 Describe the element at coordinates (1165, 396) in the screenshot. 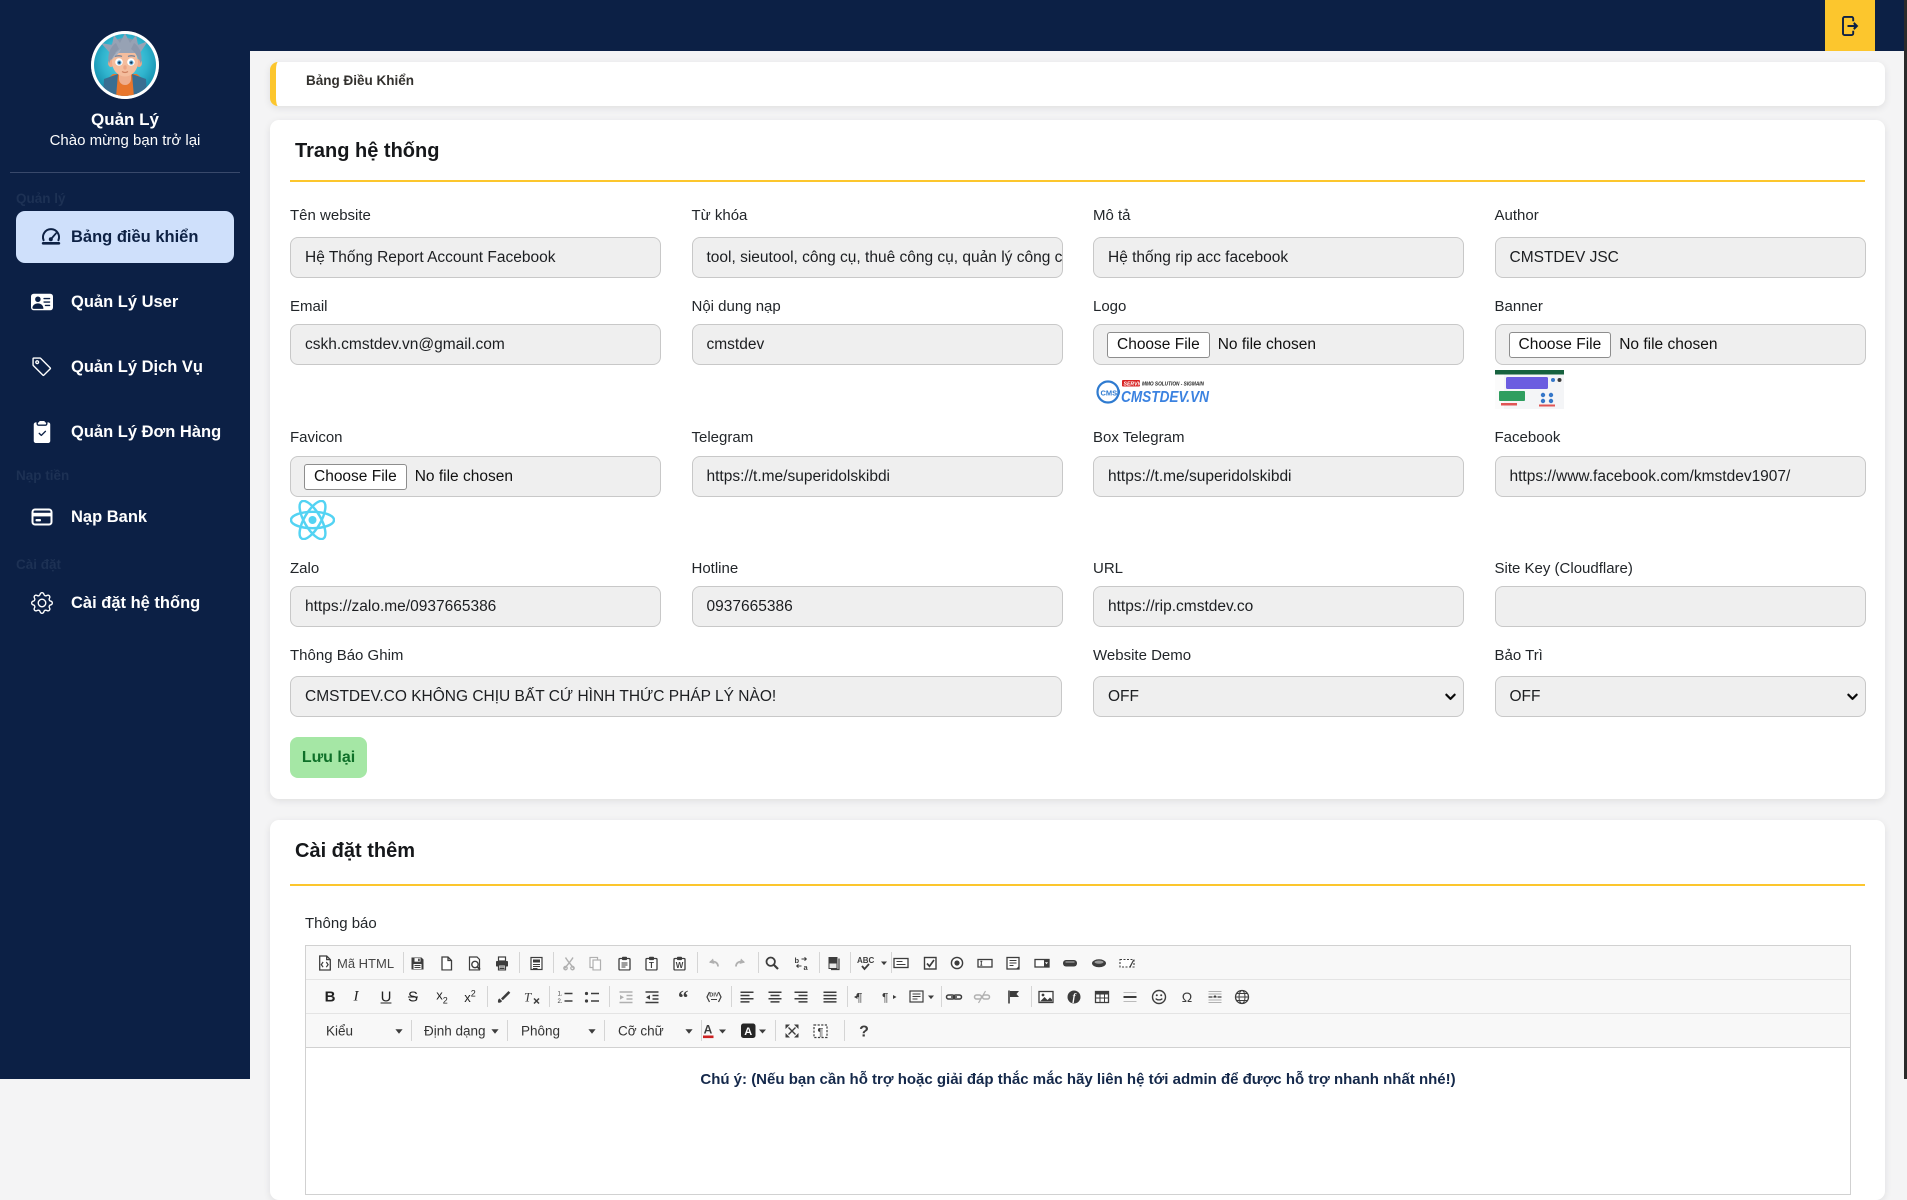

I see `svg-text: CMSTDEV.VN` at that location.